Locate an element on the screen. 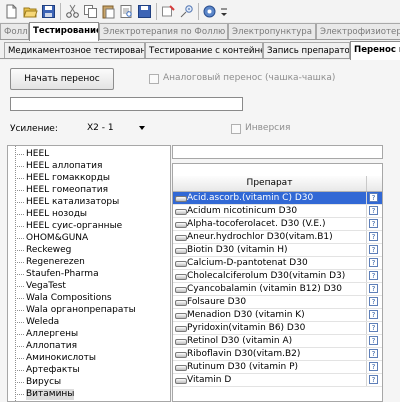 The image size is (400, 402). toolbar-options-icon is located at coordinates (224, 11).